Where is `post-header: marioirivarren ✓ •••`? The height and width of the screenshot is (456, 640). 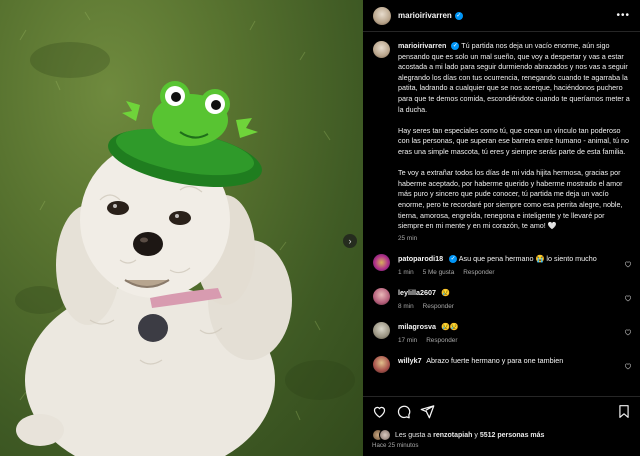 post-header: marioirivarren ✓ ••• is located at coordinates (501, 16).